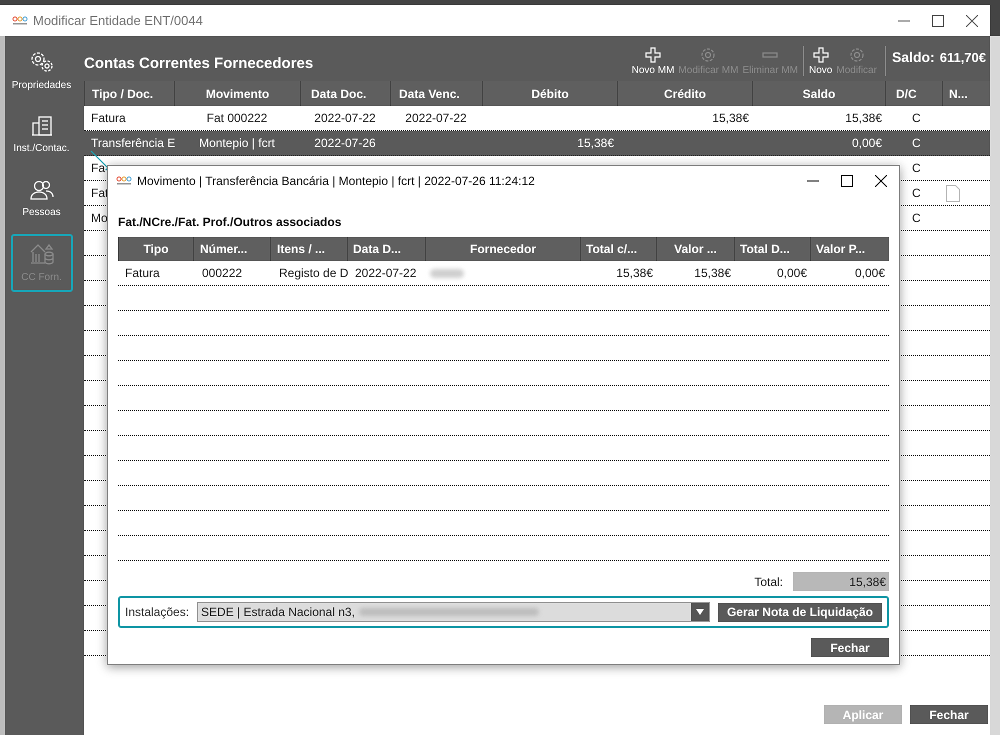 This screenshot has width=1000, height=735. What do you see at coordinates (345, 93) in the screenshot?
I see `column-header: Data Doc.` at bounding box center [345, 93].